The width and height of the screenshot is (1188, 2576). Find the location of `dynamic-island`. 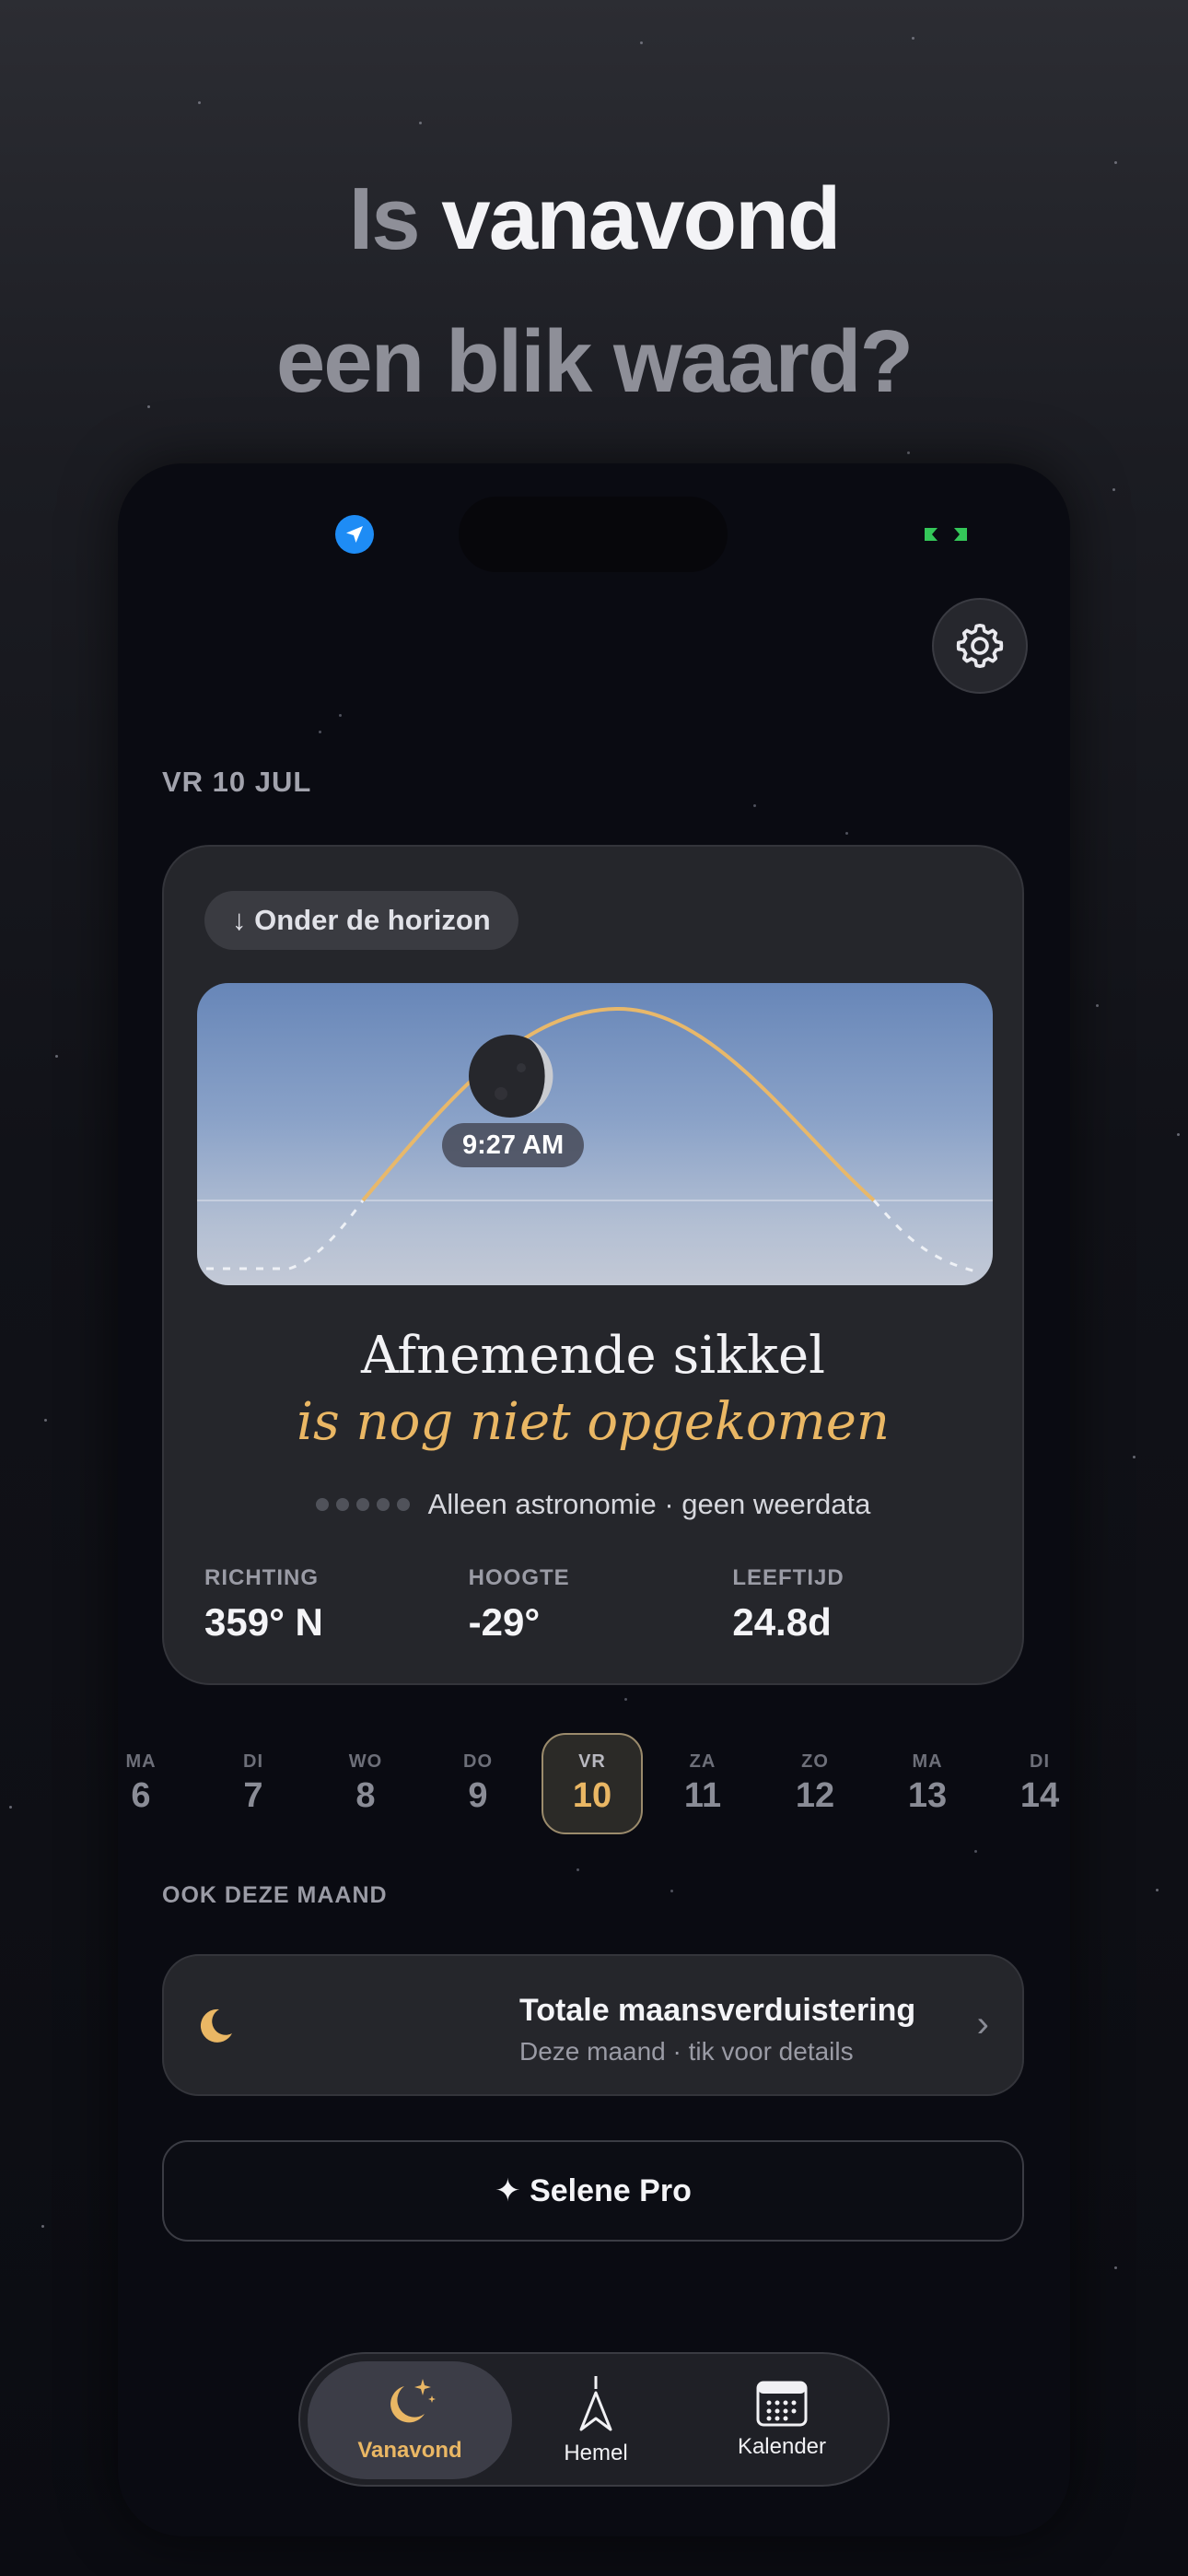

dynamic-island is located at coordinates (593, 534).